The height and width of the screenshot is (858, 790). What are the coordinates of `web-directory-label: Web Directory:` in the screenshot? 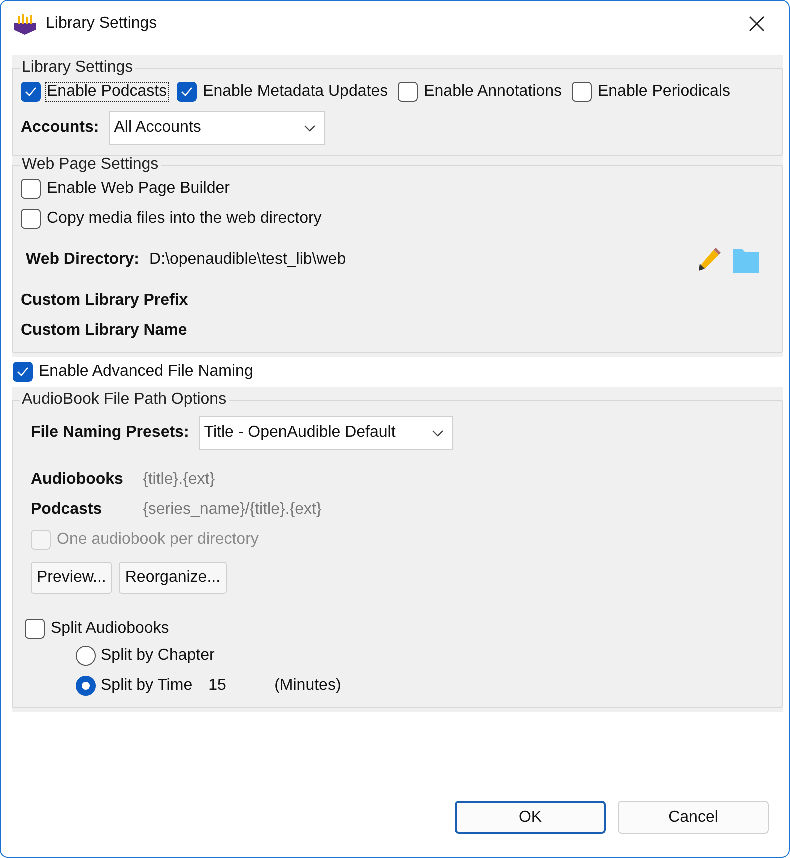 It's located at (83, 260).